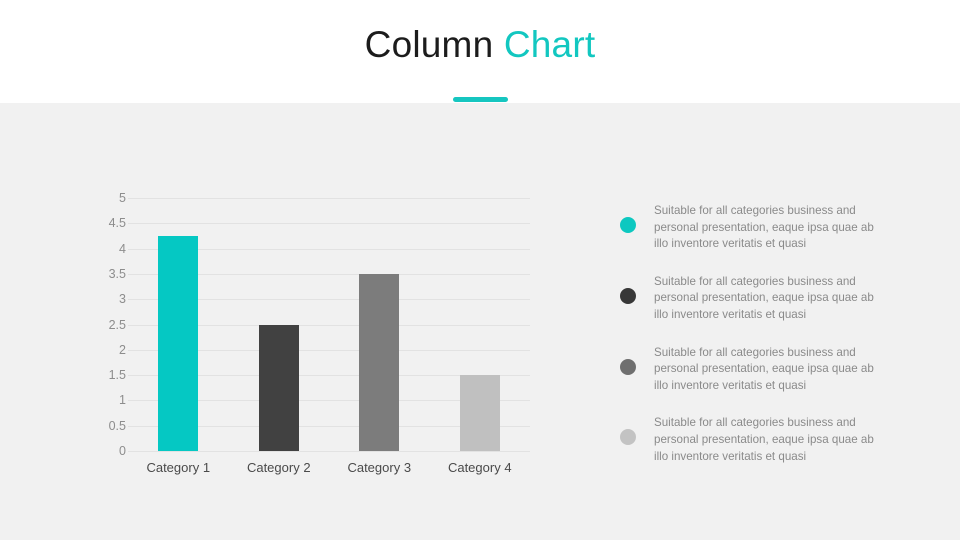 The width and height of the screenshot is (960, 540). Describe the element at coordinates (122, 299) in the screenshot. I see `y-axis-tick-label: 3` at that location.